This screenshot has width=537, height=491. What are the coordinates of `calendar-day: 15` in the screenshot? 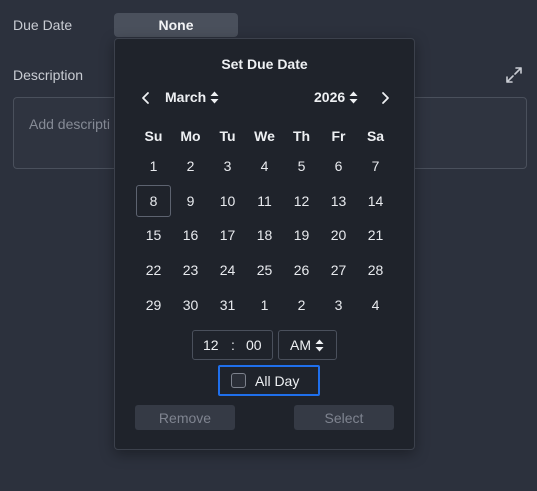 It's located at (153, 235).